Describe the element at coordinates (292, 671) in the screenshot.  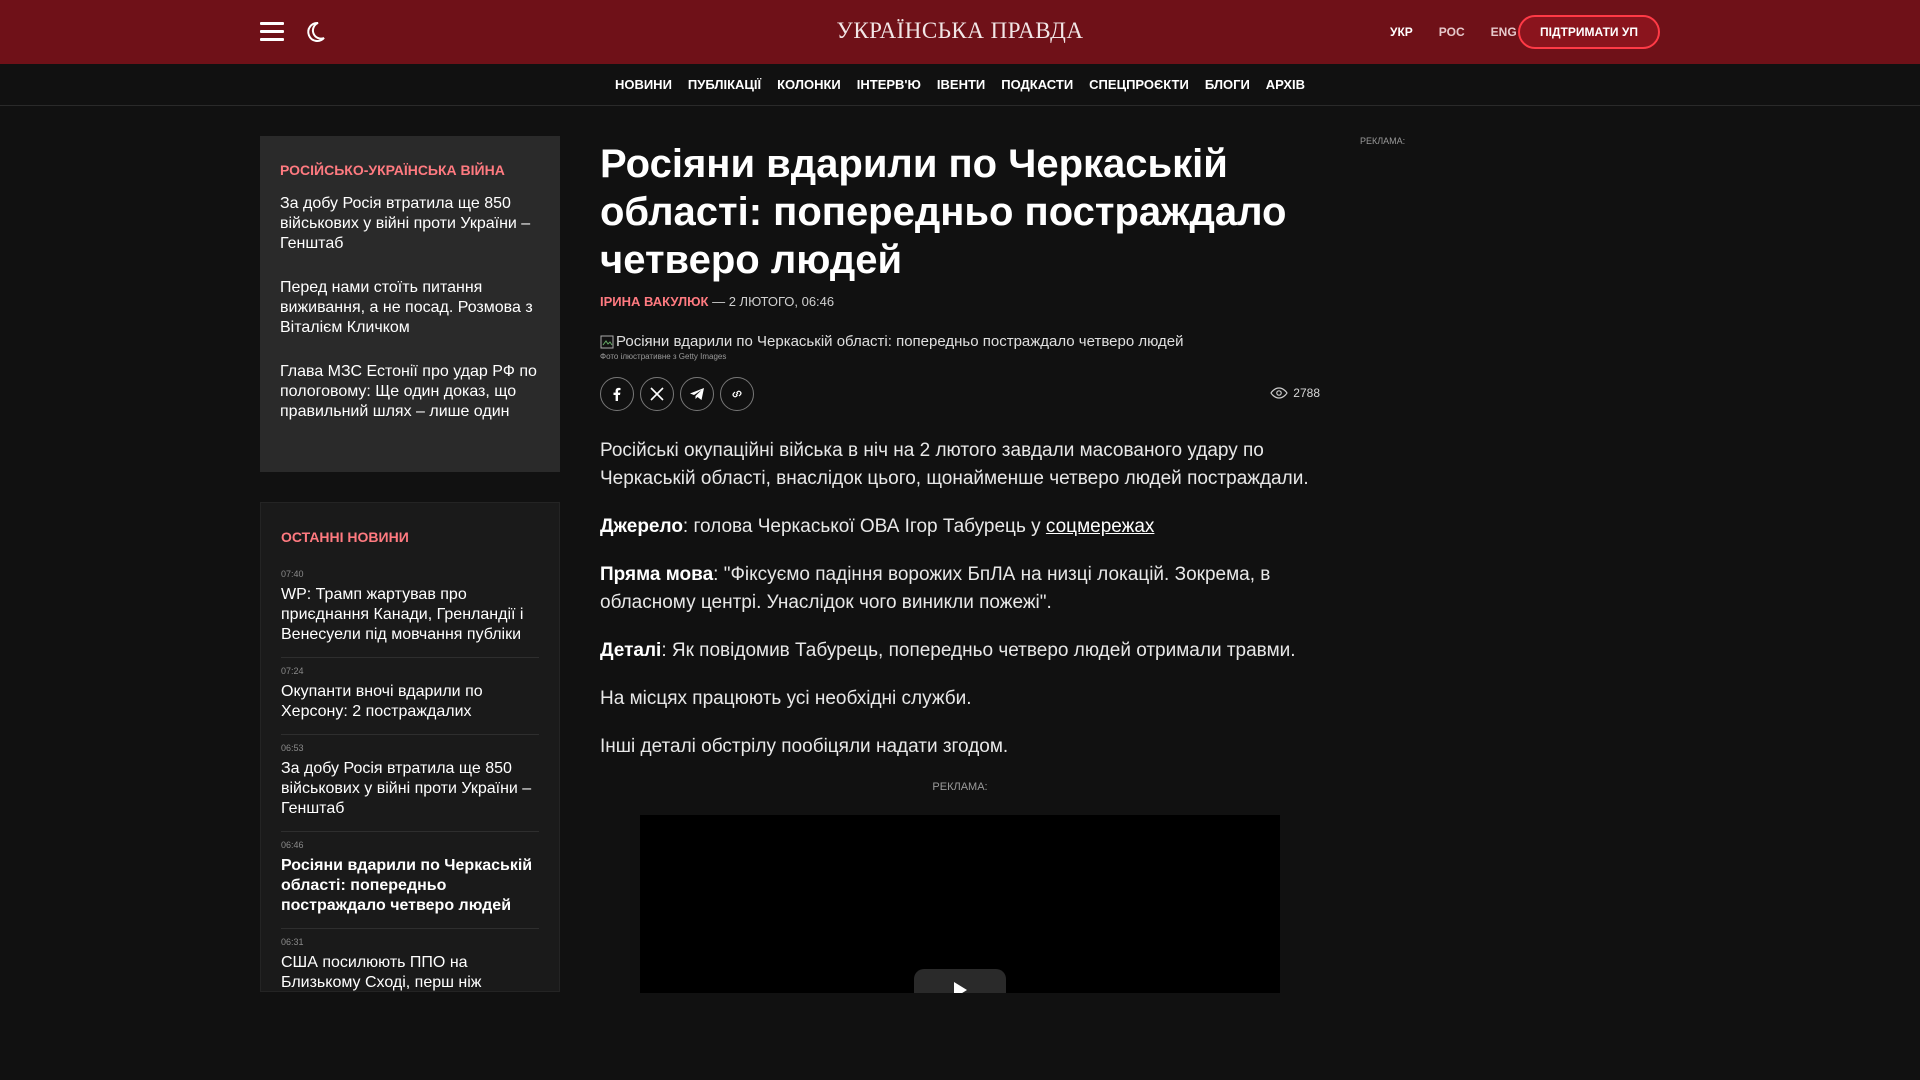
I see `news-time: 07:24` at that location.